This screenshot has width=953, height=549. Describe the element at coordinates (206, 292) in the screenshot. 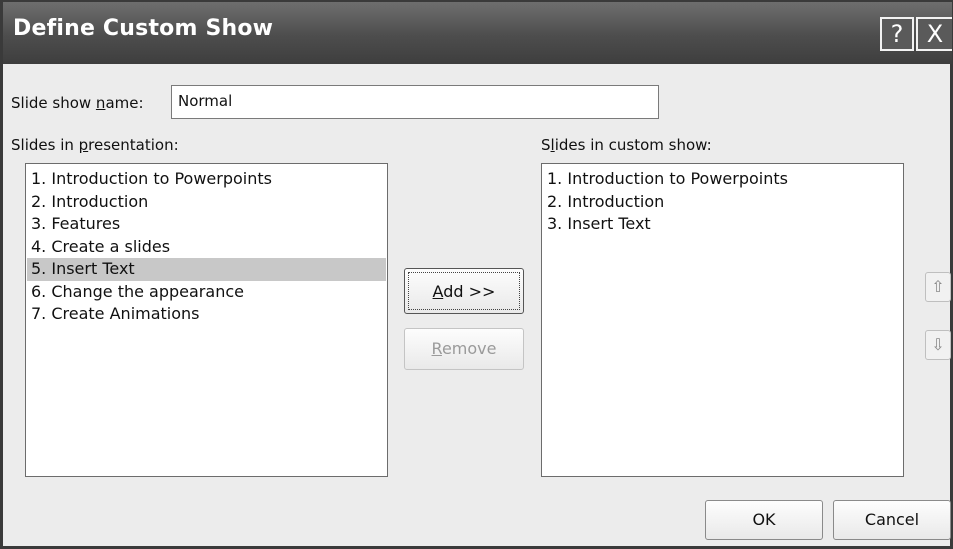

I see `list-item: 6. Change the appearance` at that location.